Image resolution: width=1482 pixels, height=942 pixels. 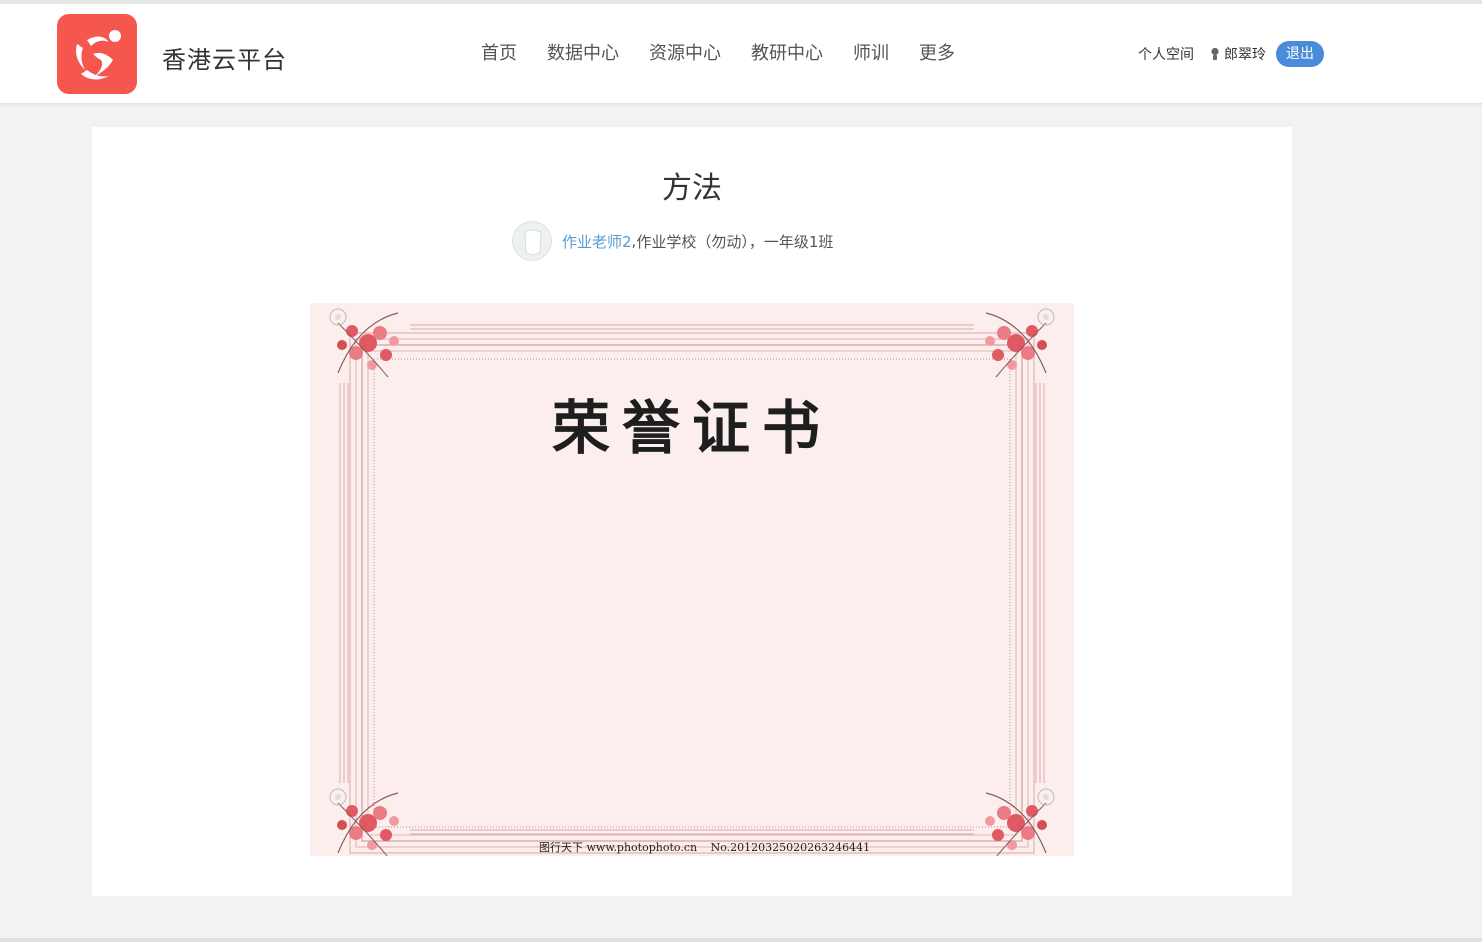 What do you see at coordinates (692, 188) in the screenshot?
I see `article-title: 方法` at bounding box center [692, 188].